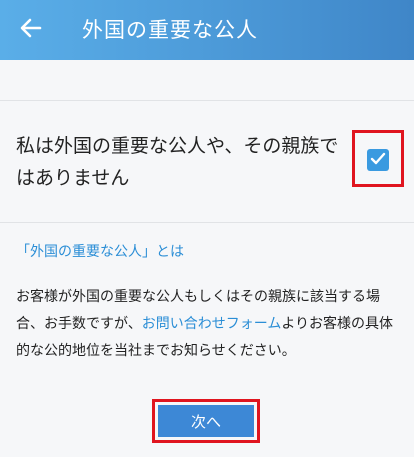 Image resolution: width=414 pixels, height=457 pixels. Describe the element at coordinates (206, 421) in the screenshot. I see `next-button: 次へ` at that location.